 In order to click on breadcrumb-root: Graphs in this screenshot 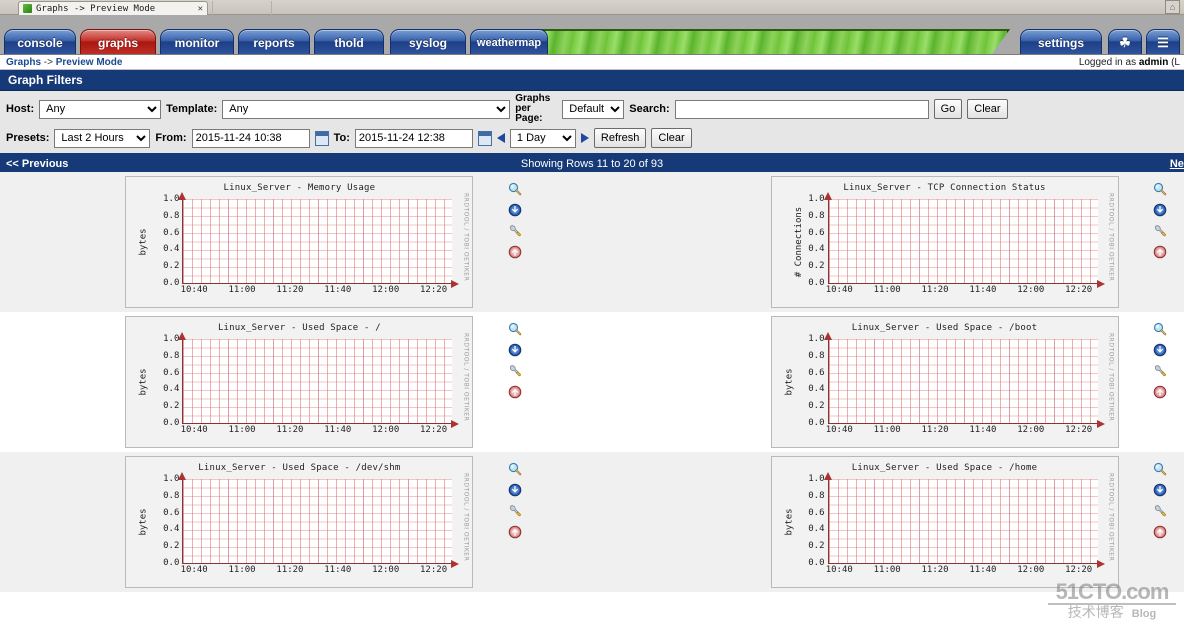, I will do `click(23, 62)`.